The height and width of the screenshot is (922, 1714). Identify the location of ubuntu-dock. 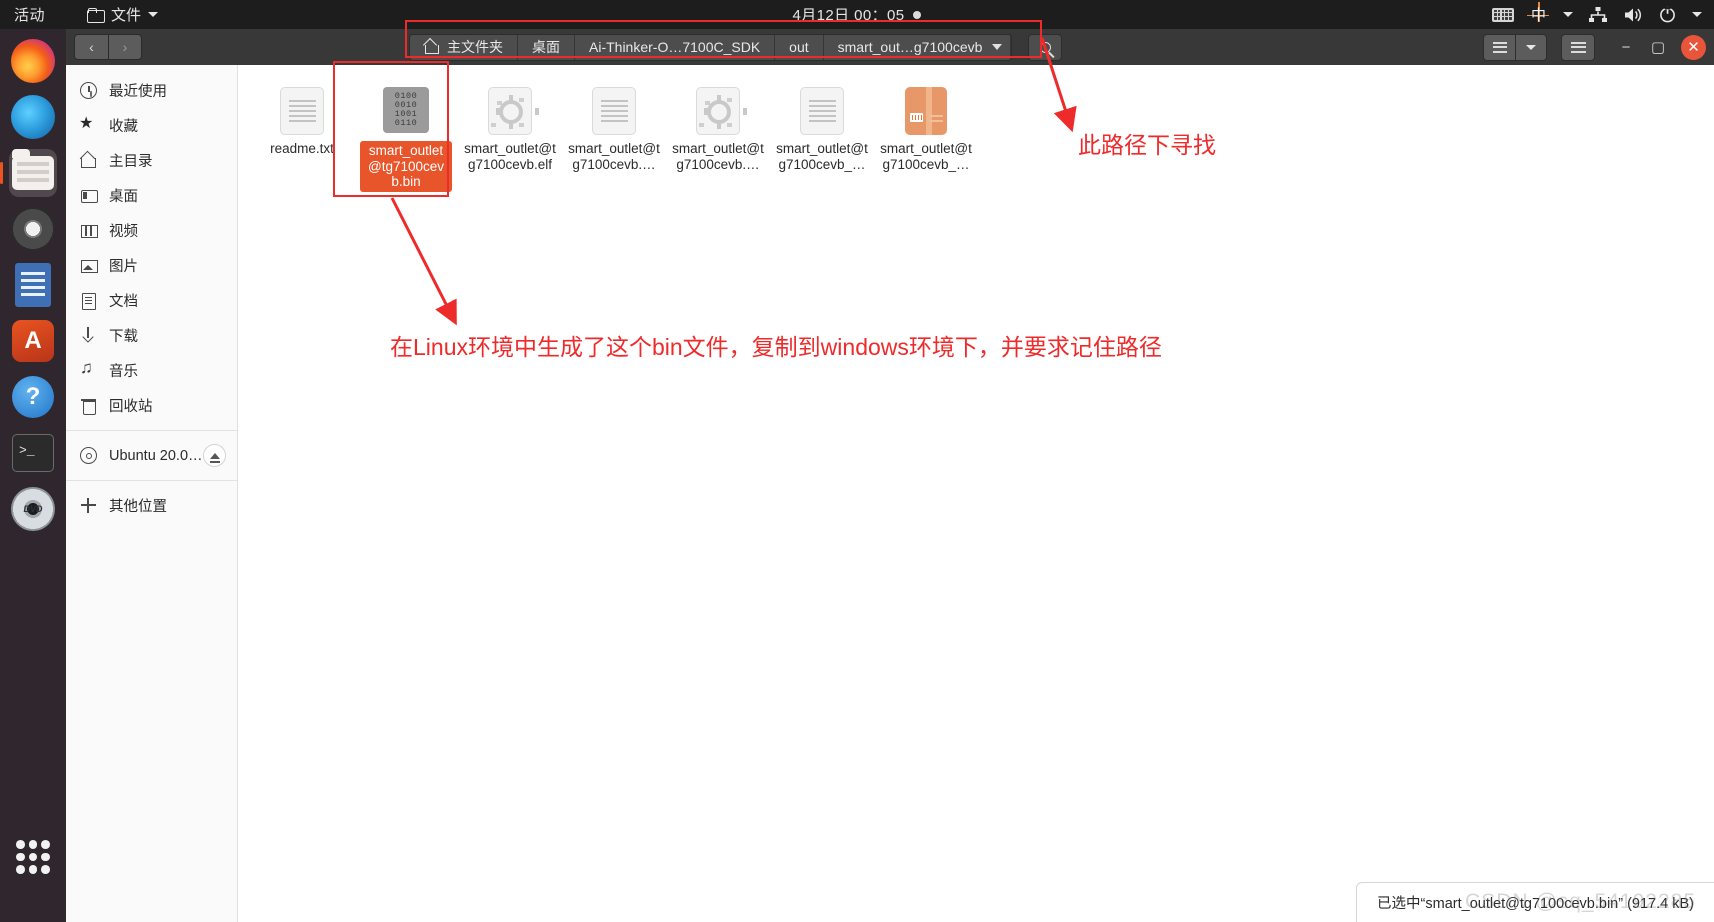
(33, 475).